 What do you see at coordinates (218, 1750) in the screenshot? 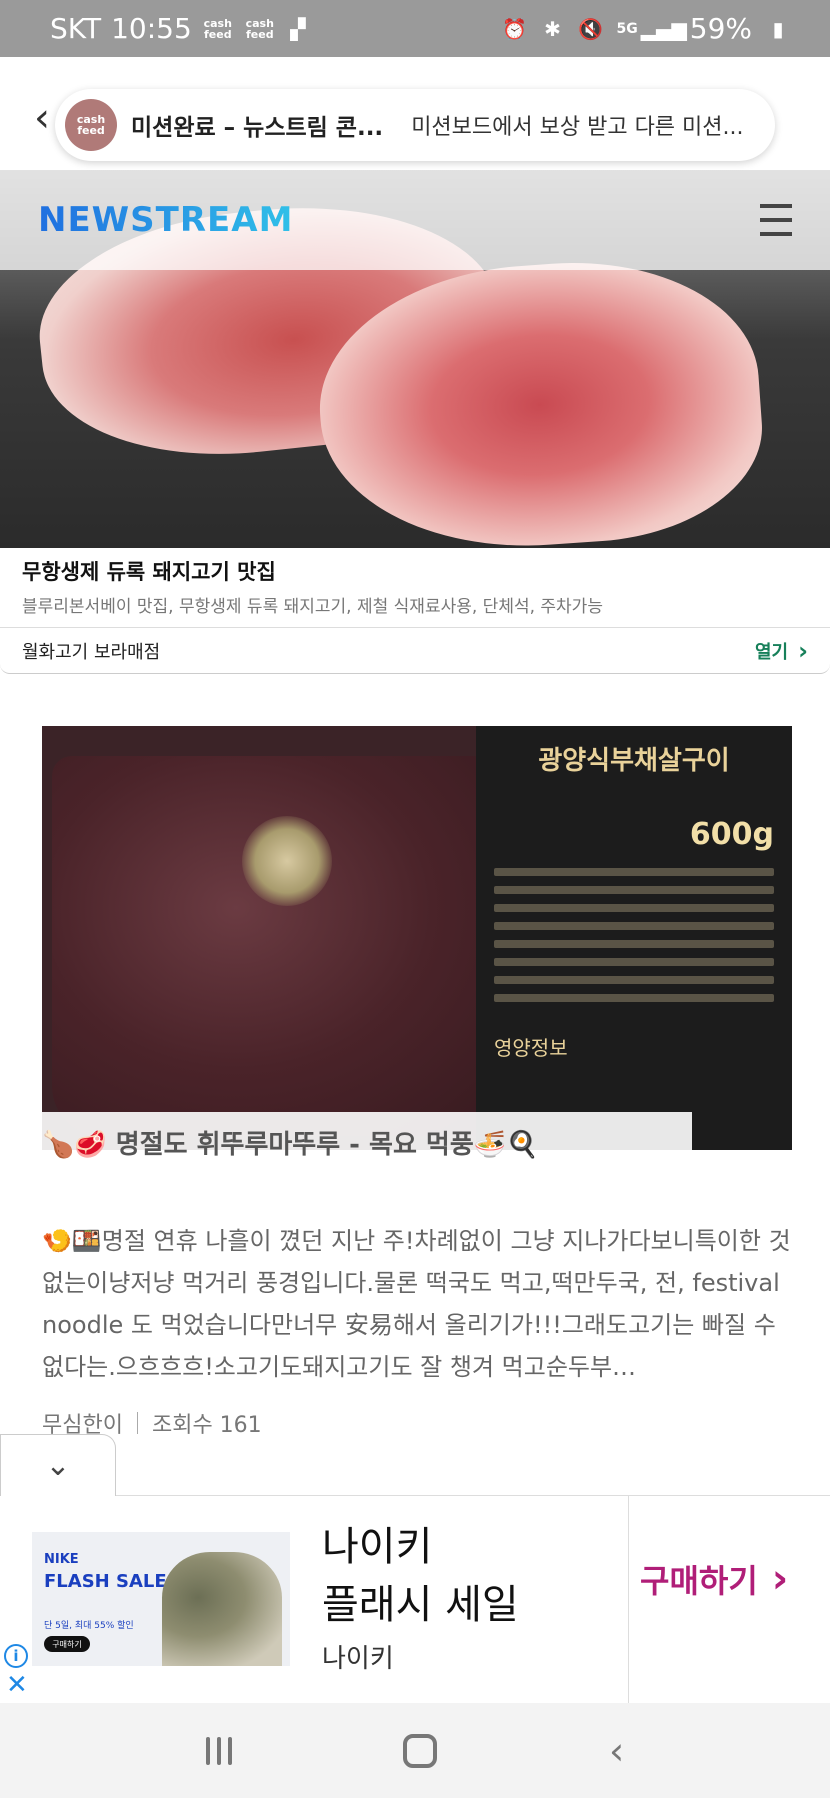
I see `recent-apps-icon` at bounding box center [218, 1750].